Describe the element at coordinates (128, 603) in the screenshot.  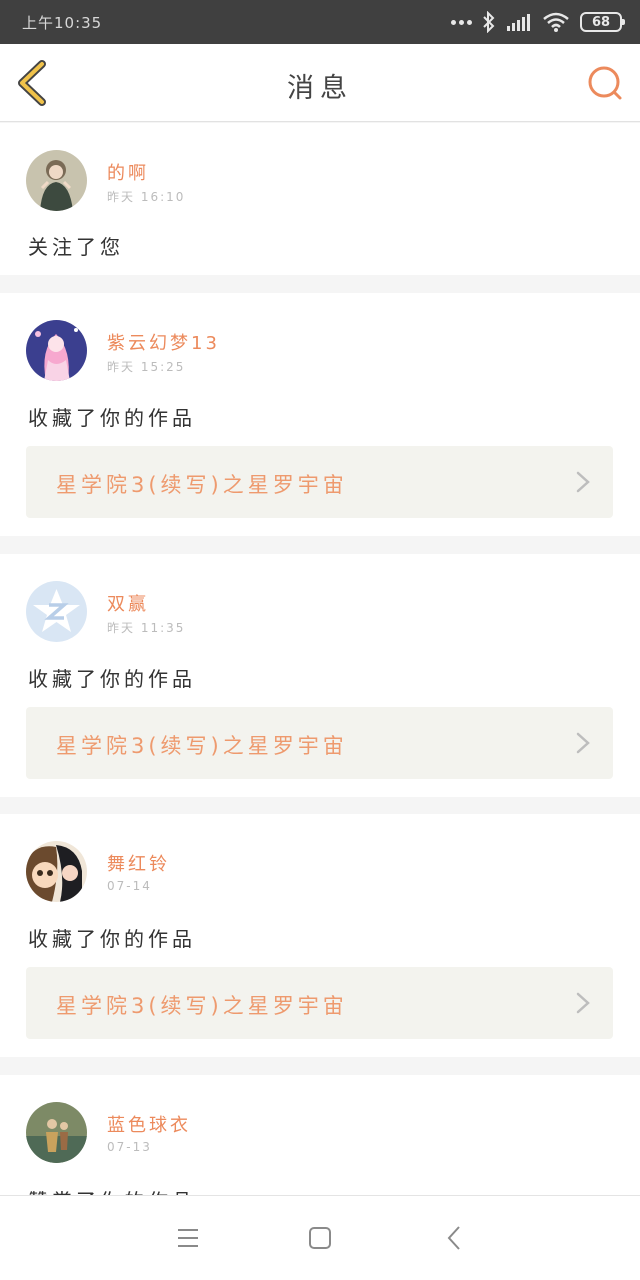
I see `username: 双赢` at that location.